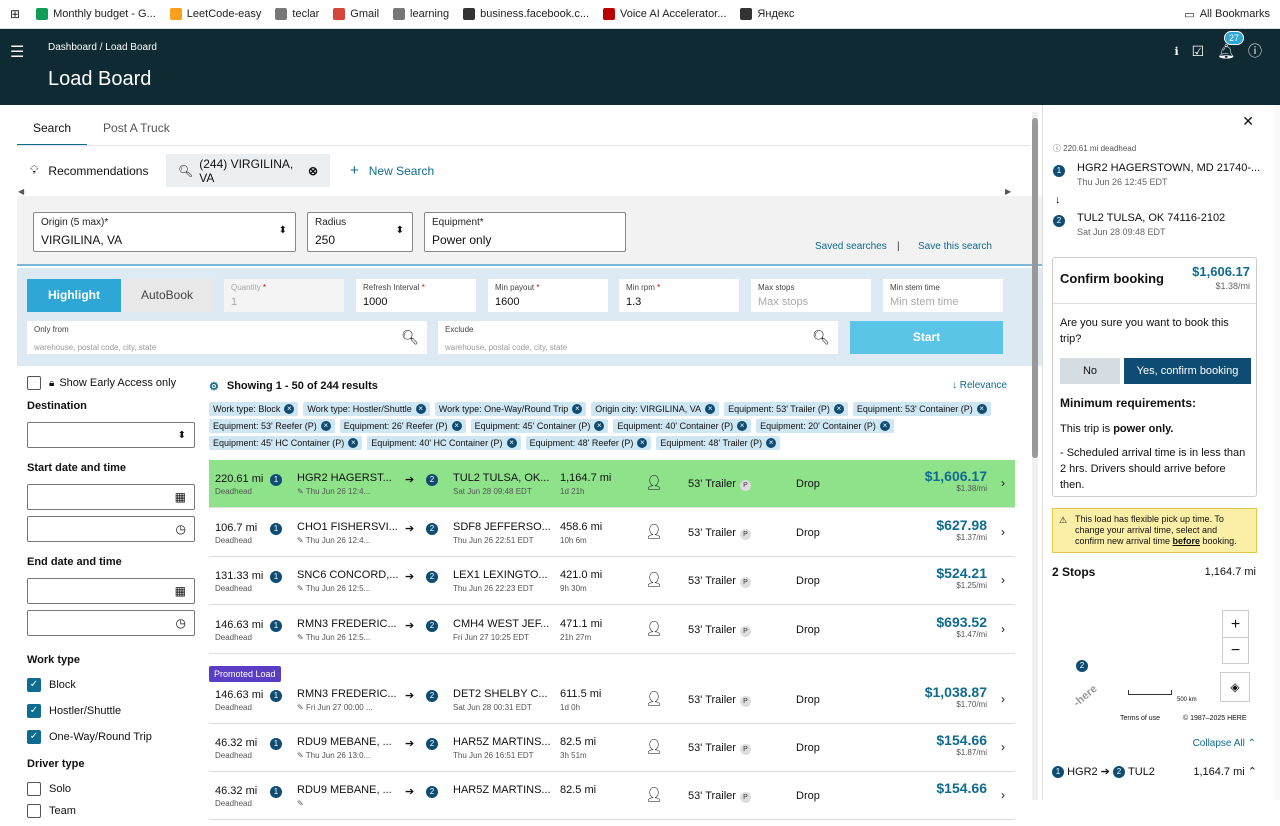 This screenshot has height=826, width=1280. Describe the element at coordinates (112, 811) in the screenshot. I see `driver-type-team: Team` at that location.